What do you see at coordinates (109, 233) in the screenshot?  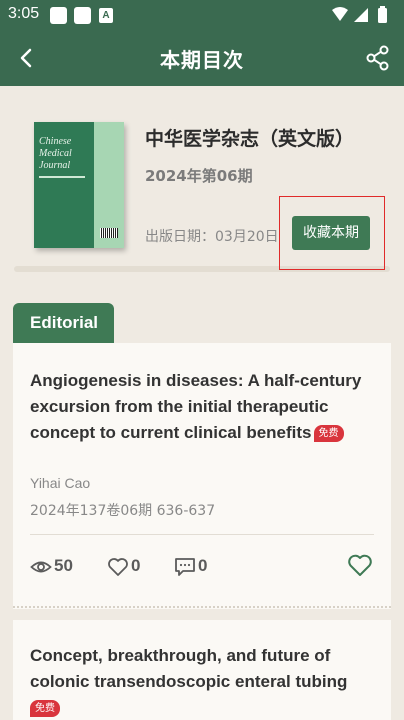 I see `barcode-graphic` at bounding box center [109, 233].